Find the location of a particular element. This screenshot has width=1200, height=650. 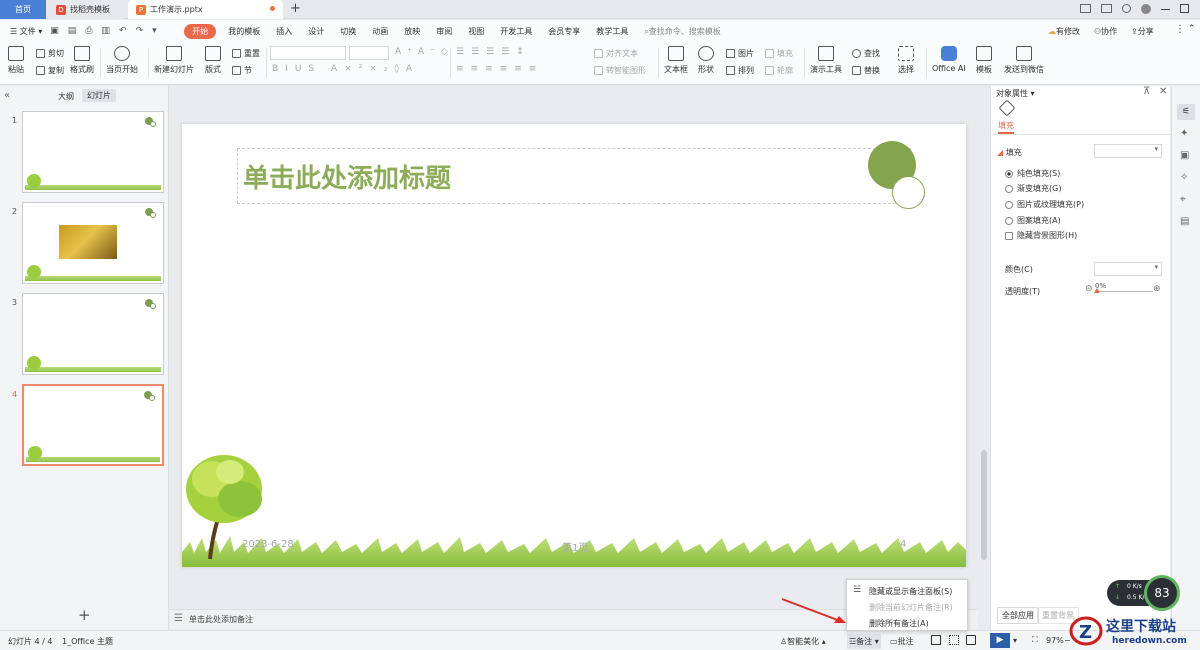

pin-icon: ⊼ is located at coordinates (1146, 91).